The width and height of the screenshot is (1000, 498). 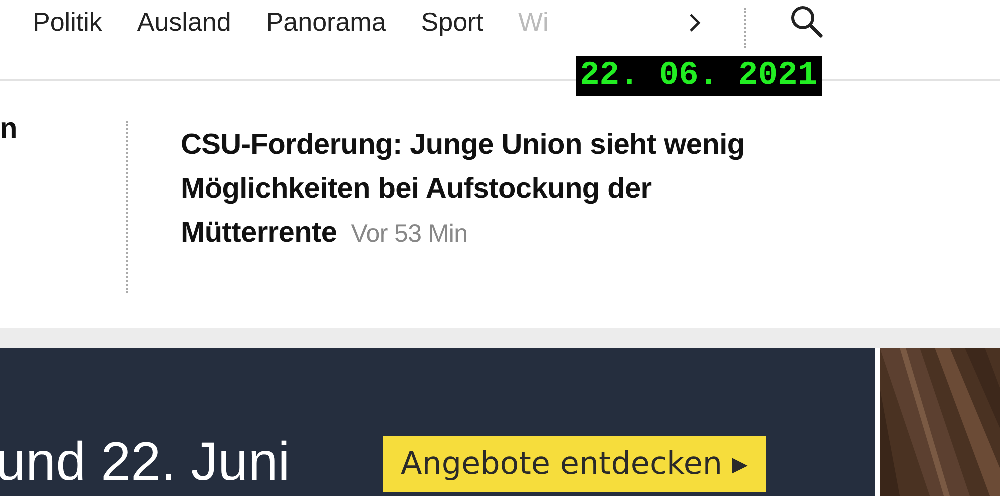 I want to click on search-icon, so click(x=807, y=22).